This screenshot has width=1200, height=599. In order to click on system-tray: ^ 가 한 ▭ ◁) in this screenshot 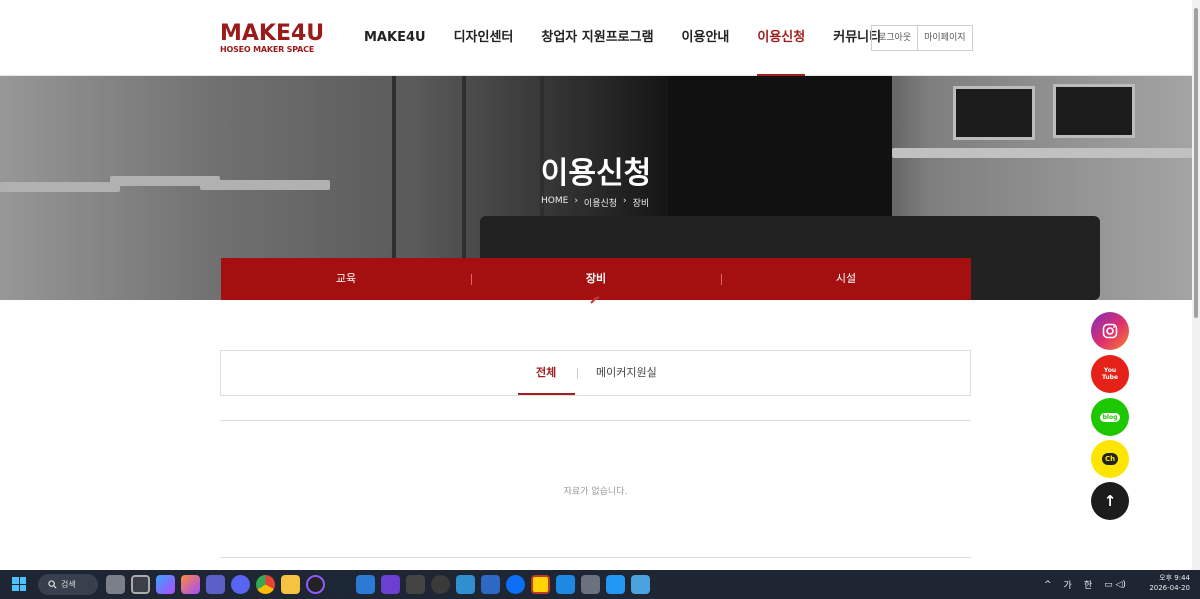, I will do `click(1085, 584)`.